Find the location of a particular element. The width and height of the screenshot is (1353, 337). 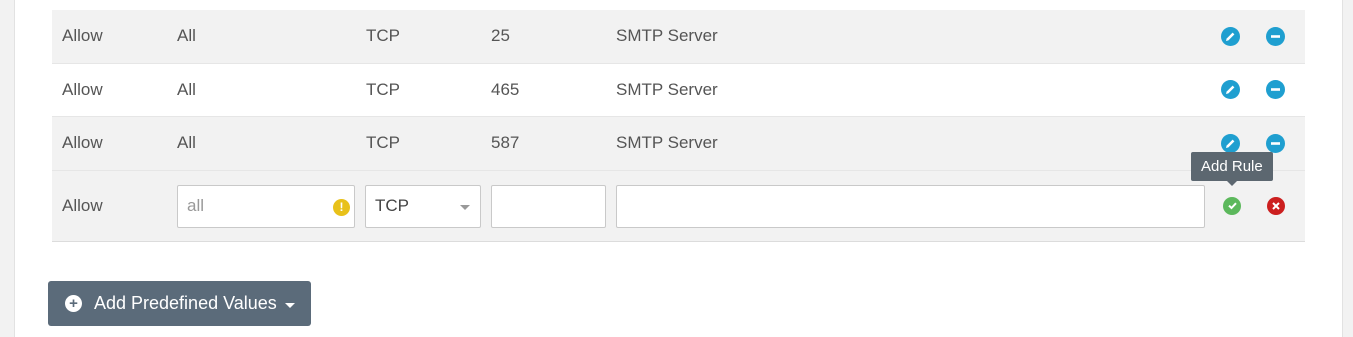

plus-circle-icon: + is located at coordinates (73, 303).